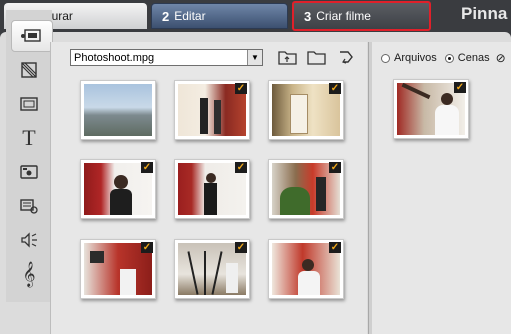 The image size is (511, 334). What do you see at coordinates (415, 58) in the screenshot?
I see `radio-label: Arquivos` at bounding box center [415, 58].